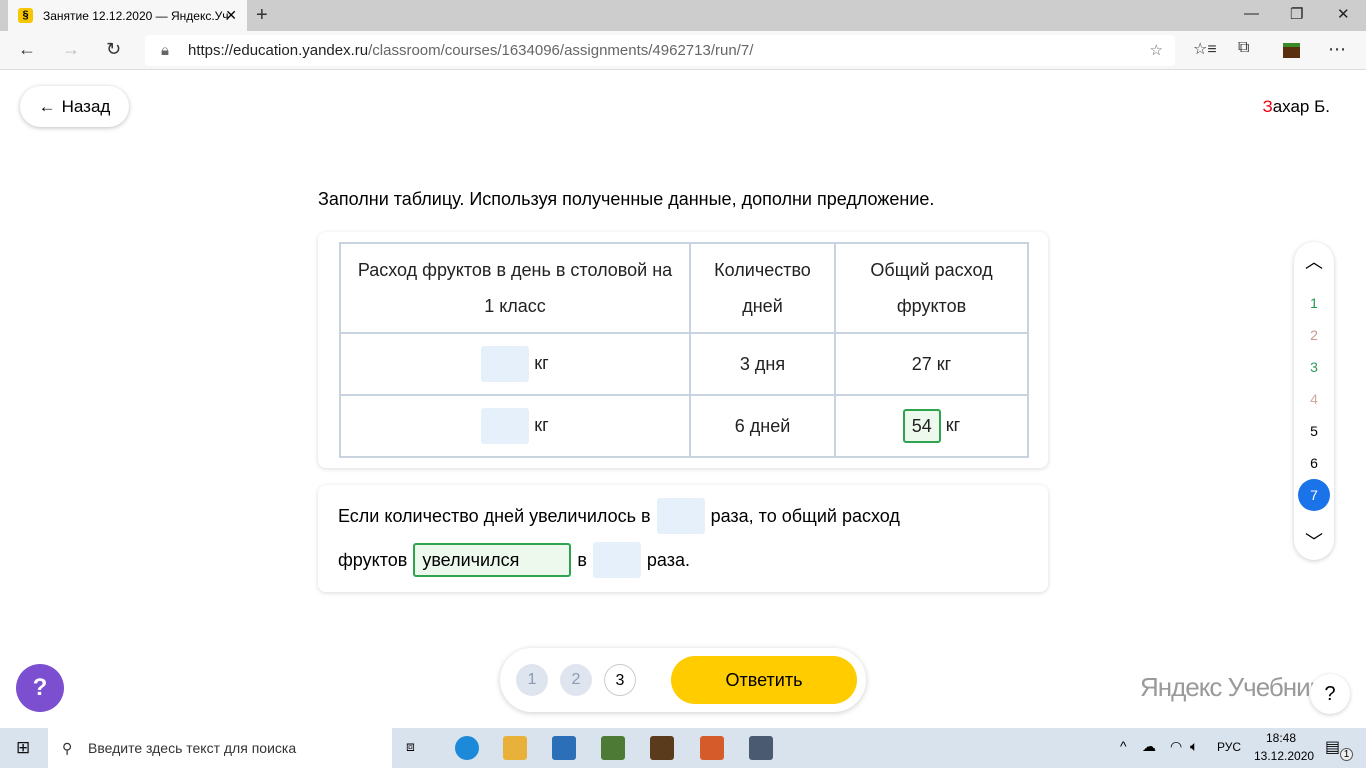  Describe the element at coordinates (582, 559) in the screenshot. I see `sentence-text: в` at that location.